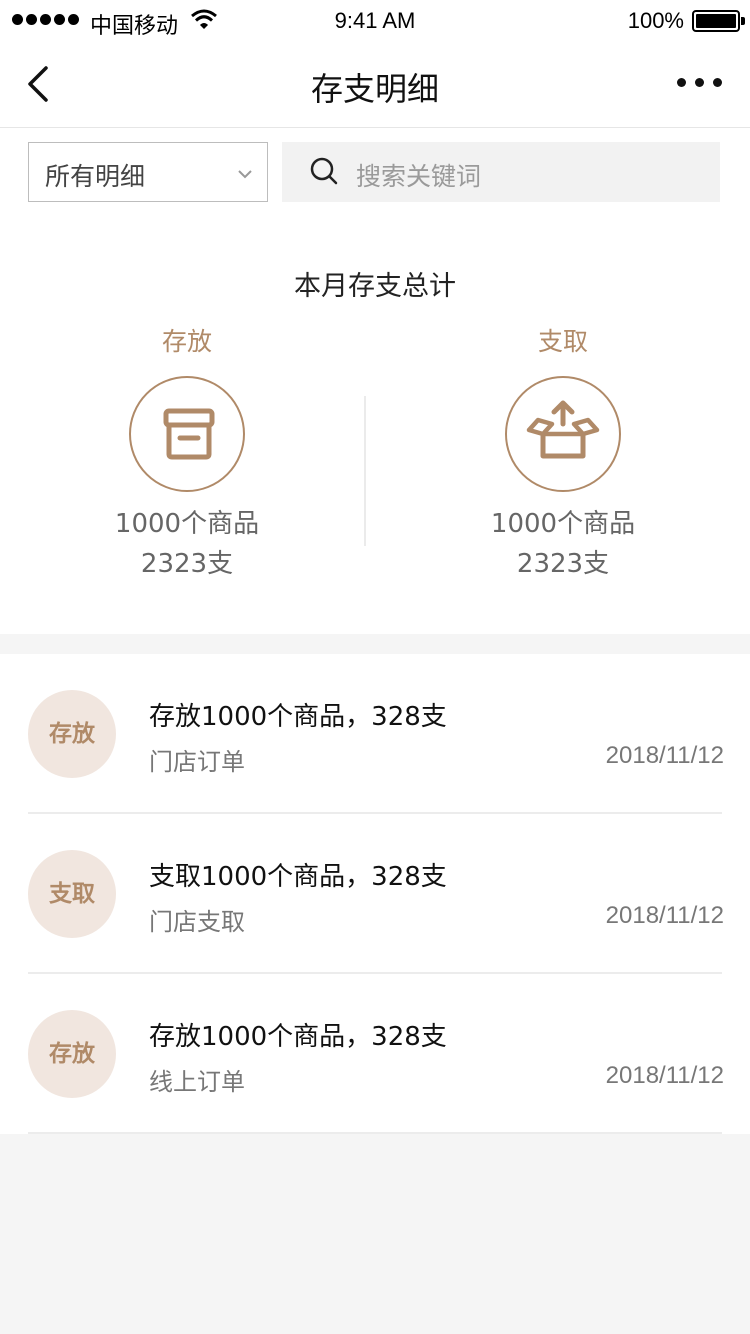 Image resolution: width=750 pixels, height=1334 pixels. Describe the element at coordinates (375, 1133) in the screenshot. I see `divider` at that location.